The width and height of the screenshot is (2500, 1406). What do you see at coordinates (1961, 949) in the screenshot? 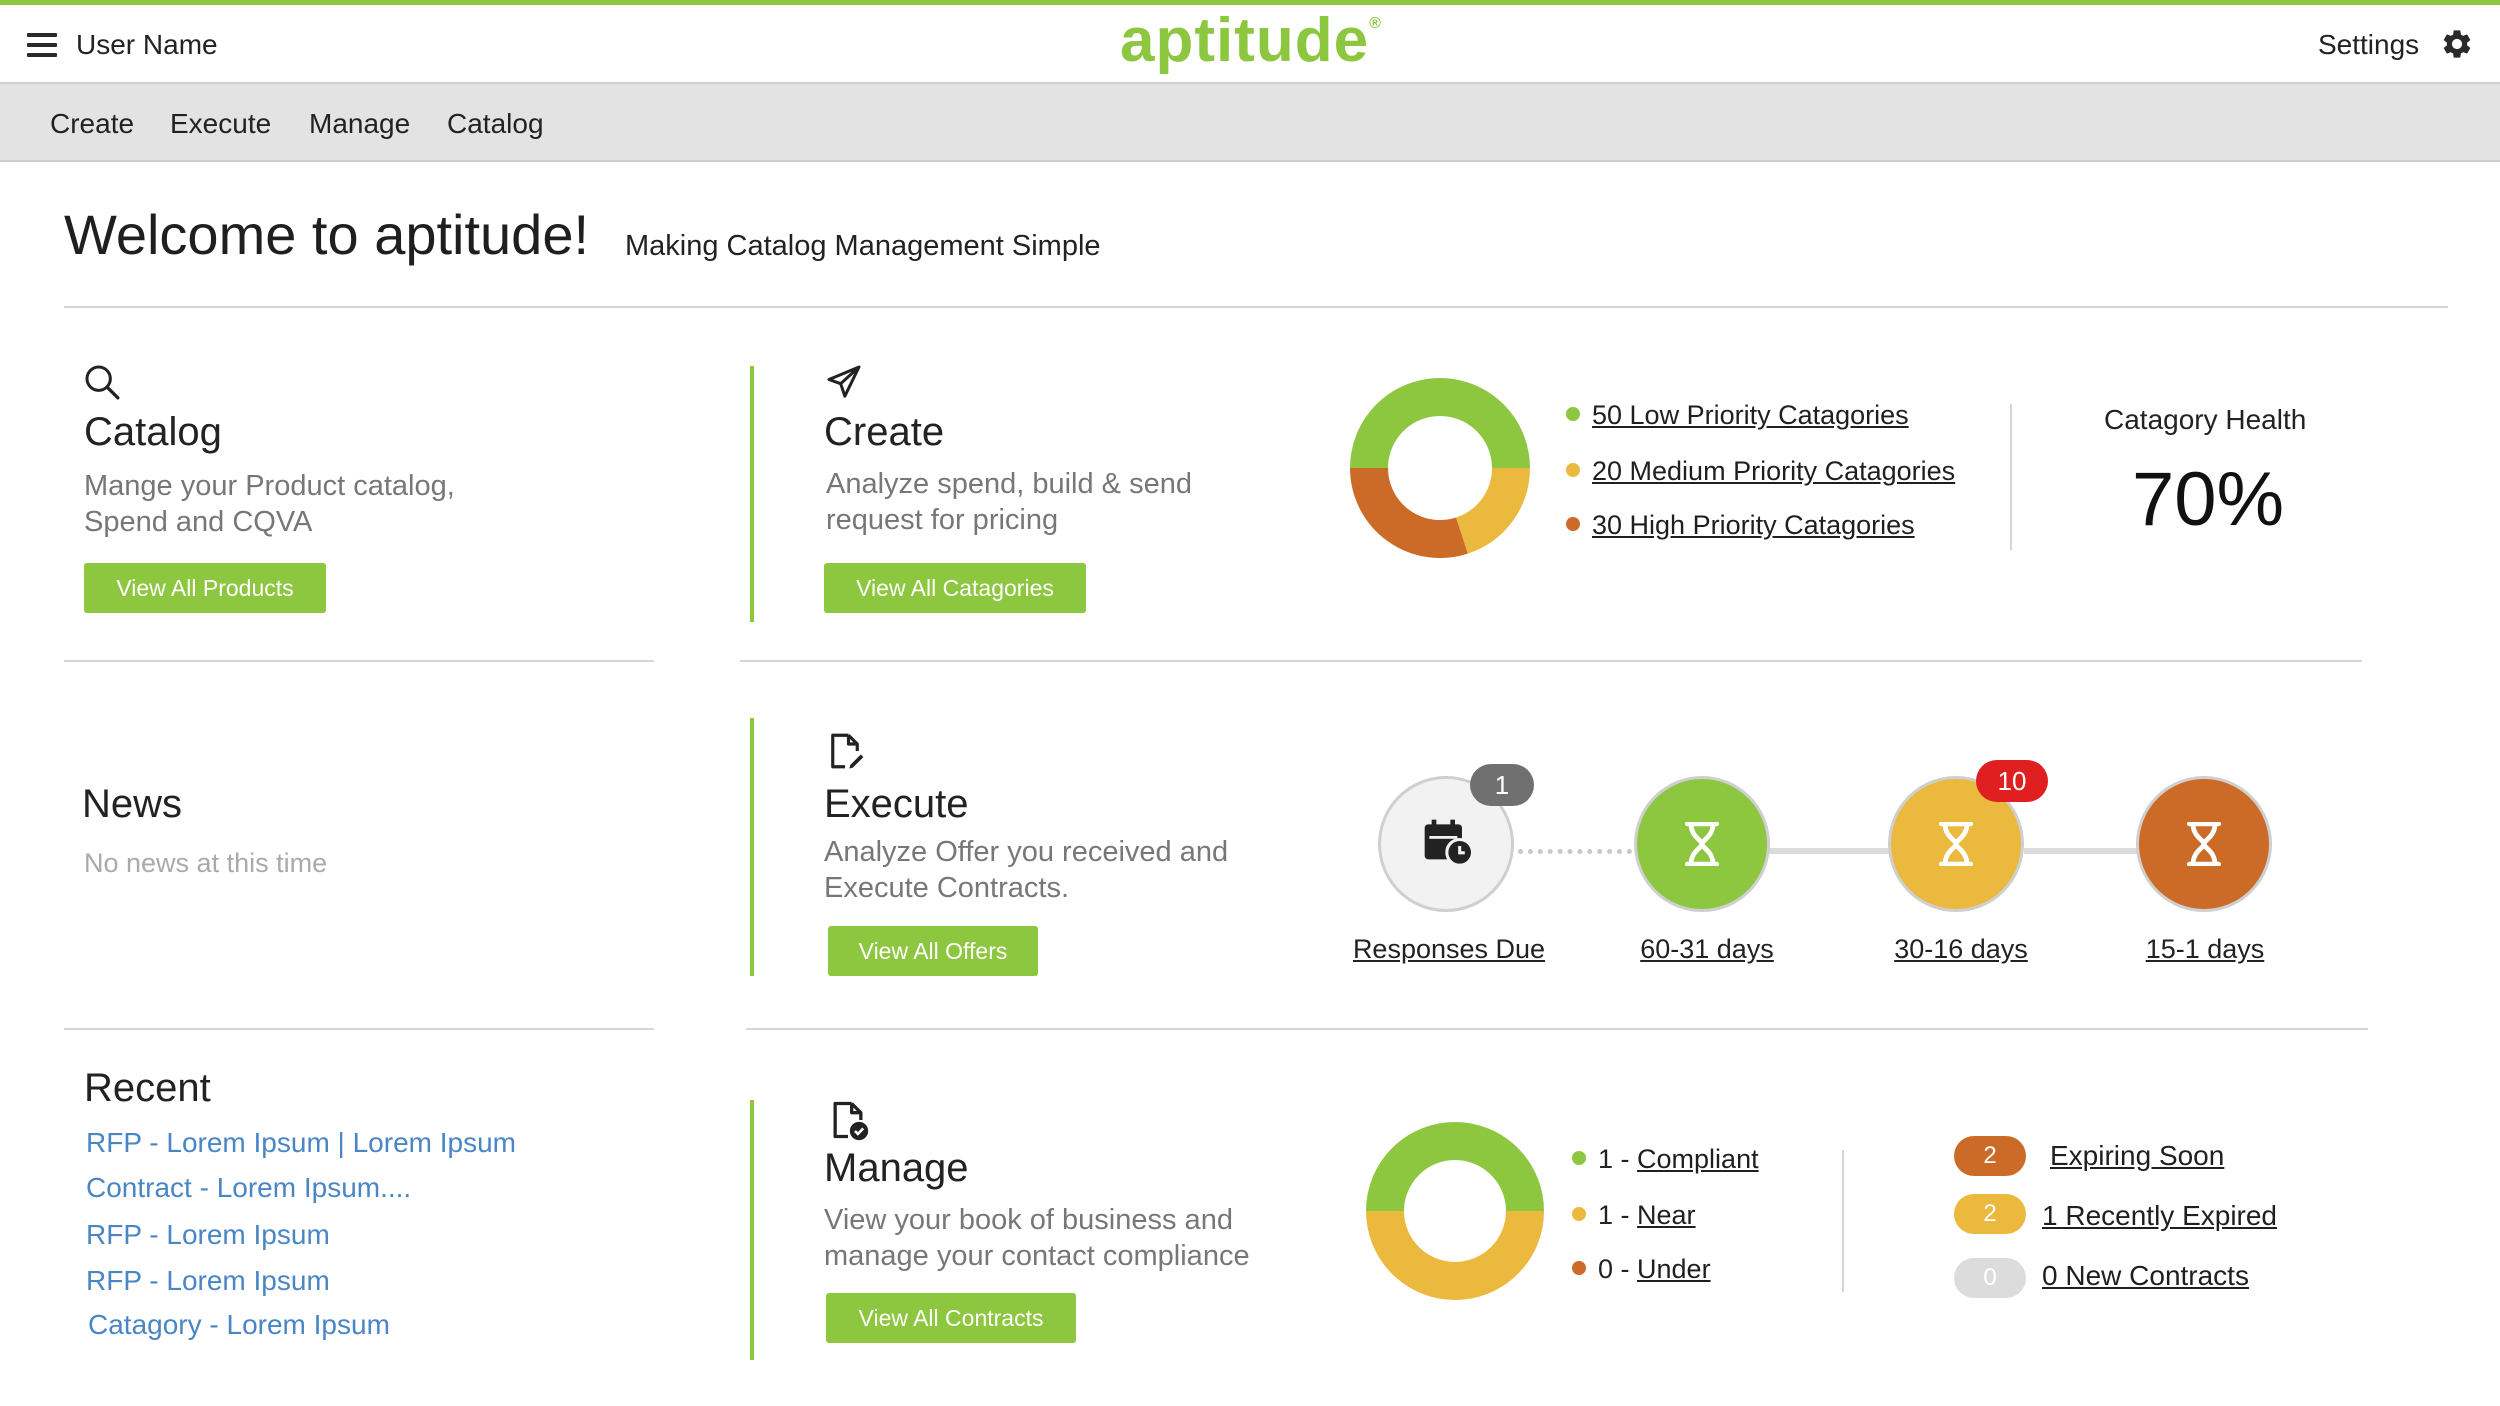
I see `stage-label-30-16: 30-16 days` at bounding box center [1961, 949].